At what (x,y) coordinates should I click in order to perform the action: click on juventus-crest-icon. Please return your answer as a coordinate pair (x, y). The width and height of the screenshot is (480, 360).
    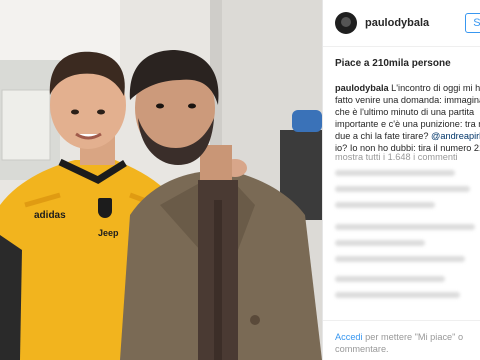
    Looking at the image, I should click on (105, 208).